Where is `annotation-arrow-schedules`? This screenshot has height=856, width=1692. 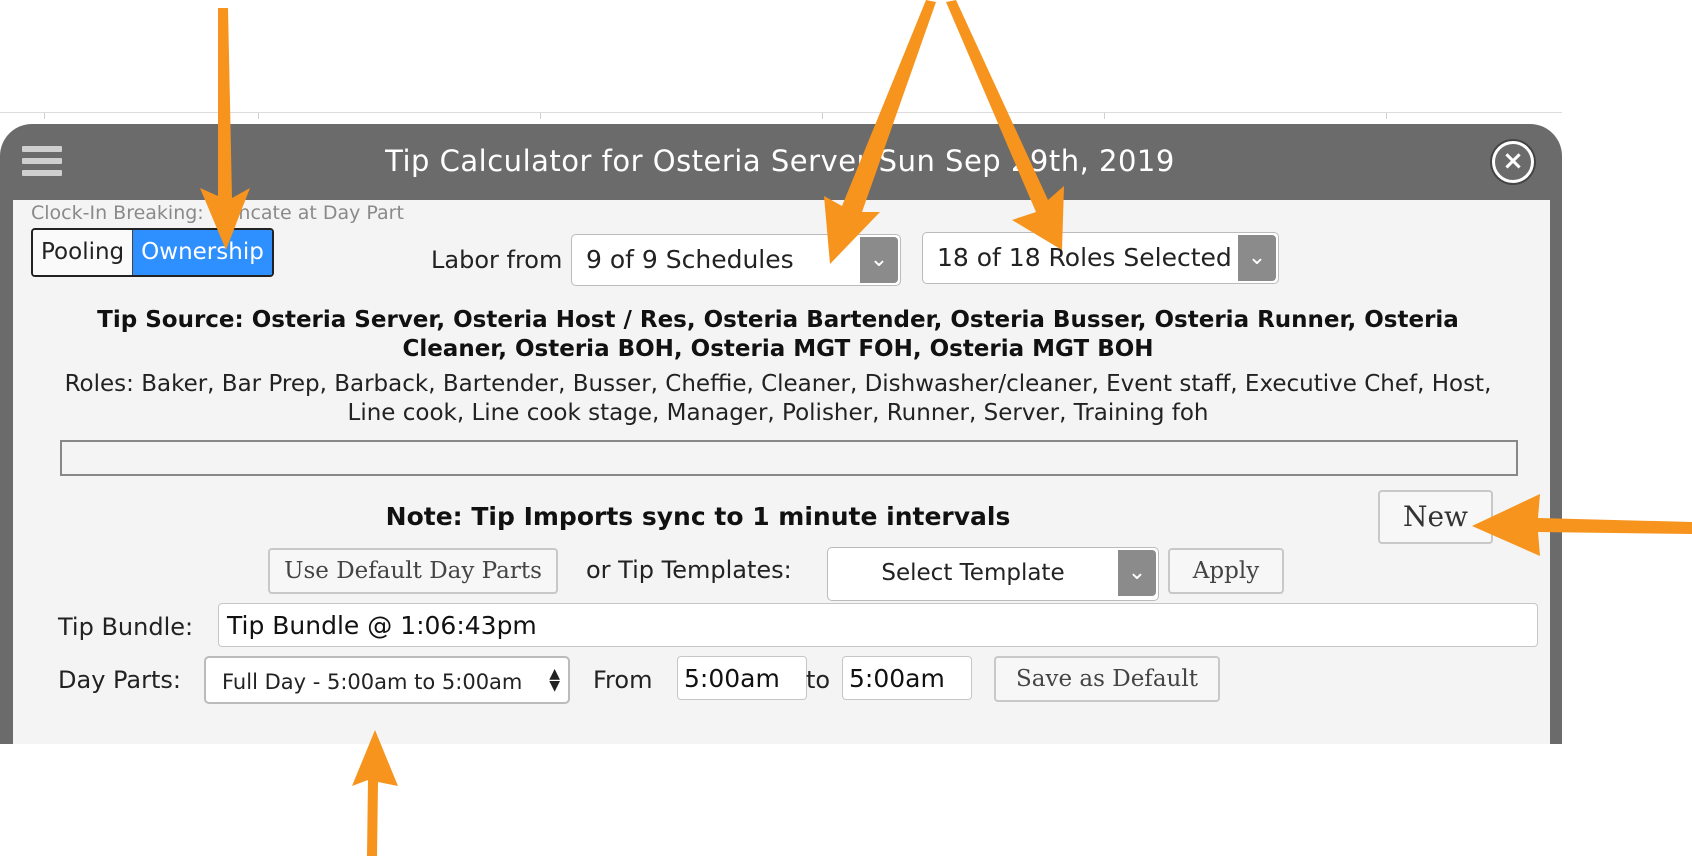 annotation-arrow-schedules is located at coordinates (880, 132).